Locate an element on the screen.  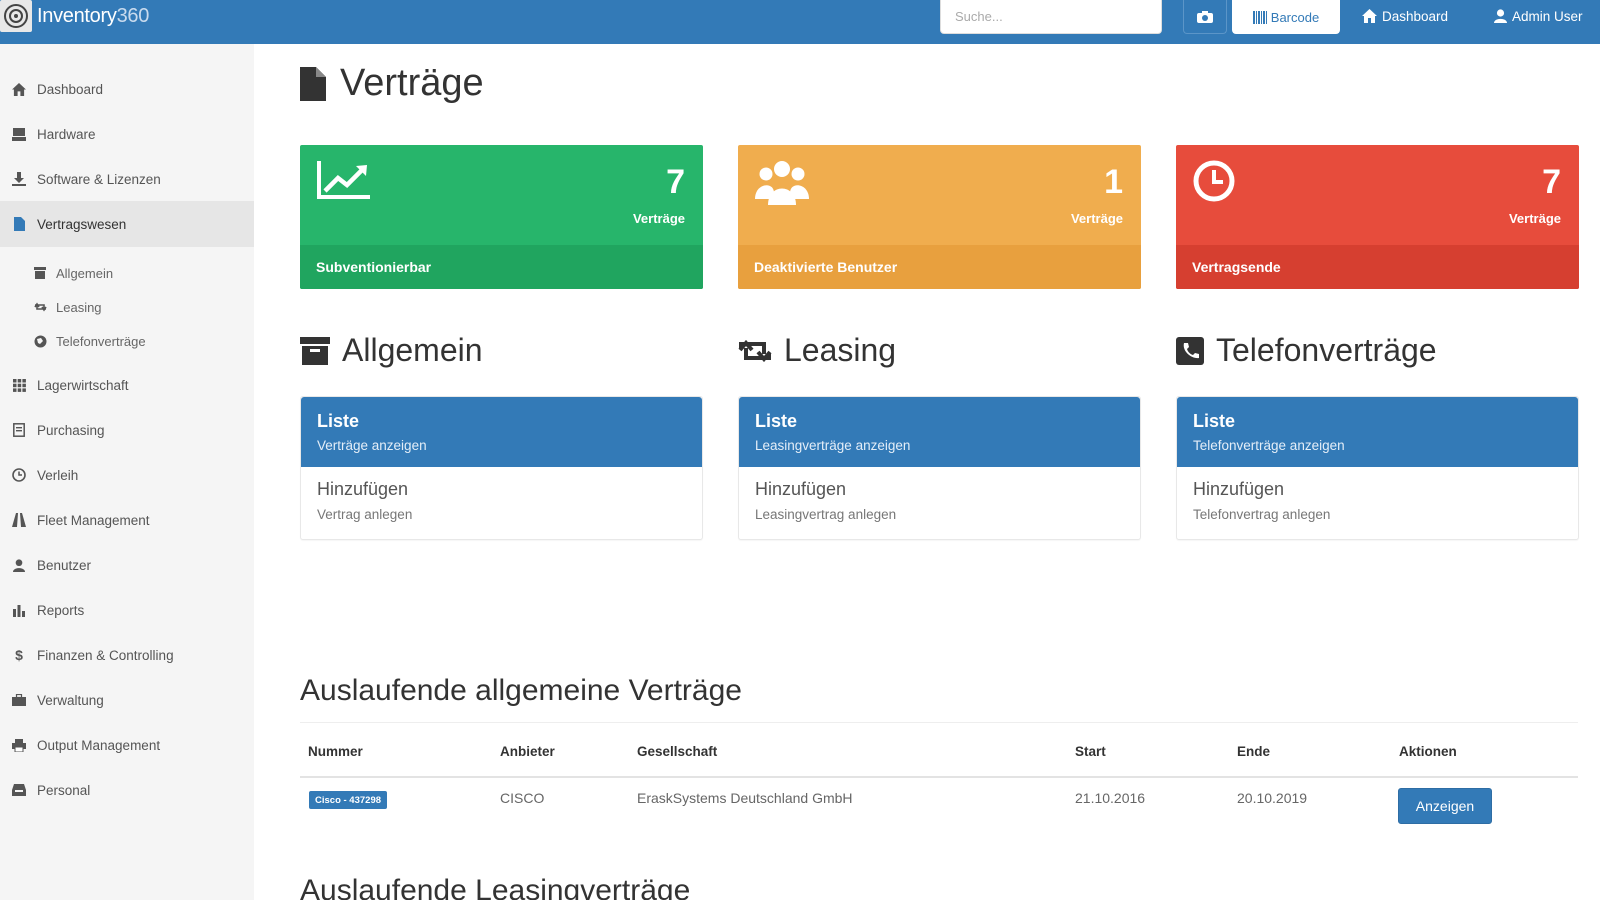
list-button: Liste Leasingverträge anzeigen is located at coordinates (939, 432).